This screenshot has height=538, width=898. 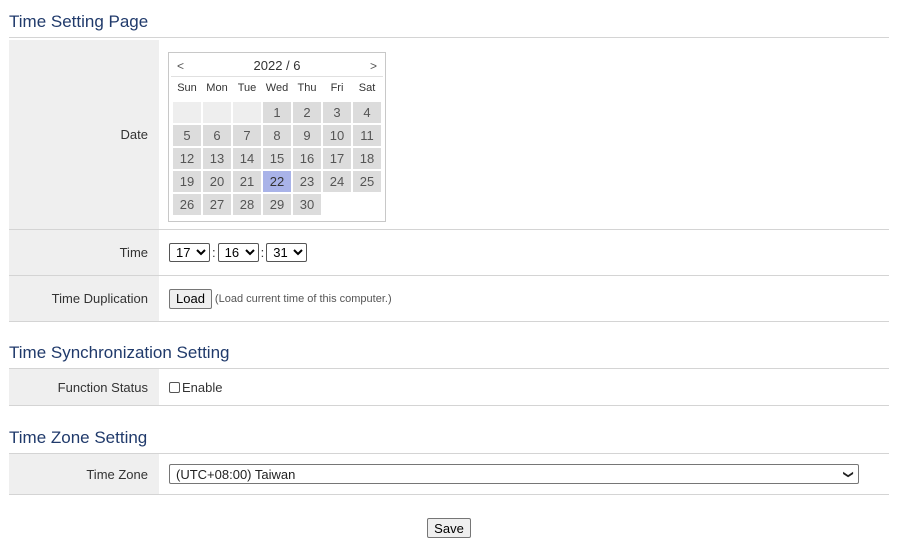 I want to click on hour-select: 17, so click(x=189, y=252).